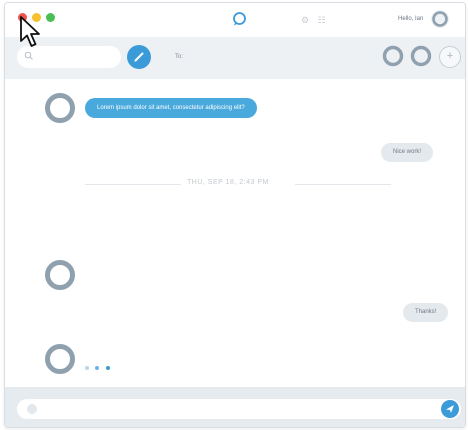 The width and height of the screenshot is (468, 430). What do you see at coordinates (235, 410) in the screenshot?
I see `message-input` at bounding box center [235, 410].